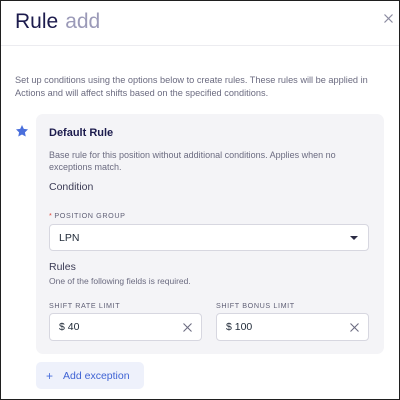 This screenshot has width=400, height=400. I want to click on required-marker: *, so click(51, 215).